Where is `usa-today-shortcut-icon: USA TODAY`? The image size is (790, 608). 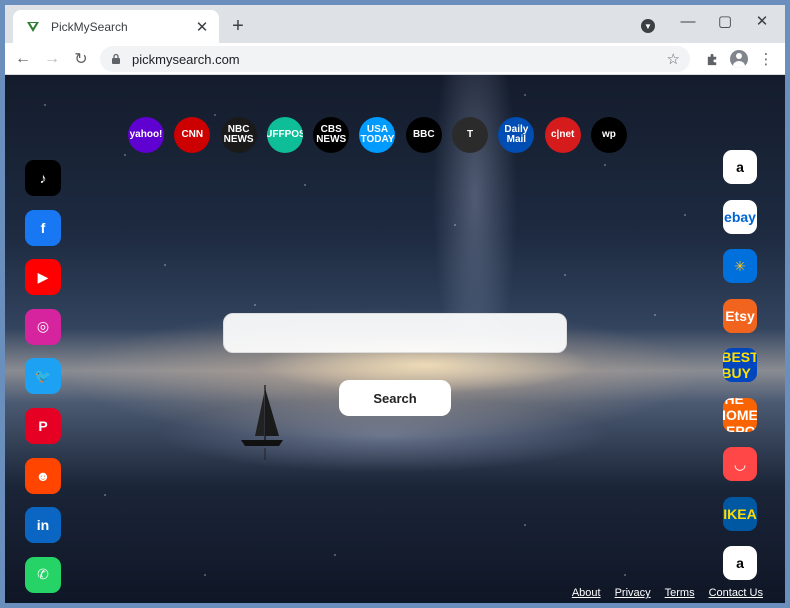 usa-today-shortcut-icon: USA TODAY is located at coordinates (377, 135).